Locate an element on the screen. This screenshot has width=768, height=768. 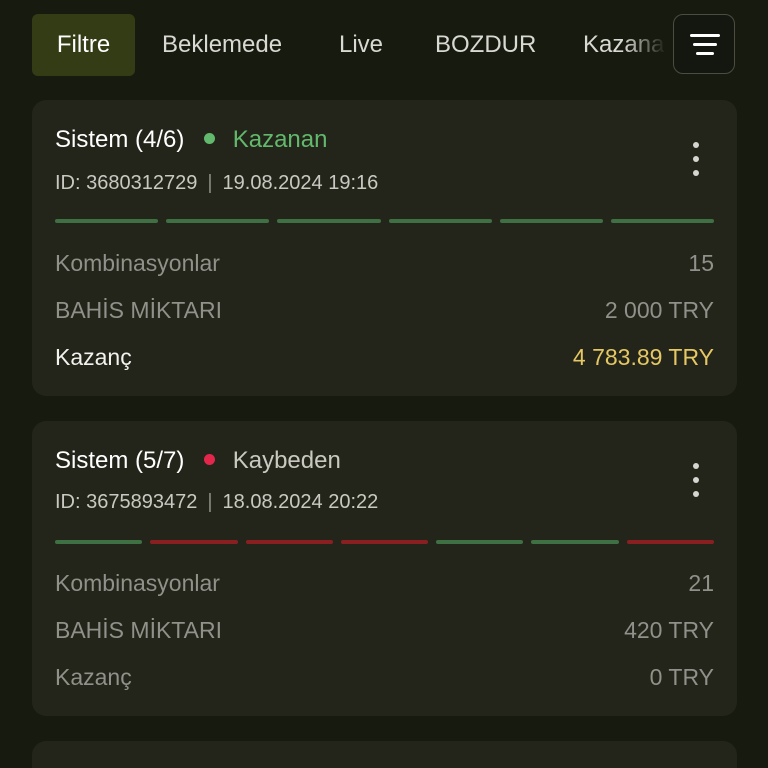
bet-id: ID: 3675893472 is located at coordinates (126, 502).